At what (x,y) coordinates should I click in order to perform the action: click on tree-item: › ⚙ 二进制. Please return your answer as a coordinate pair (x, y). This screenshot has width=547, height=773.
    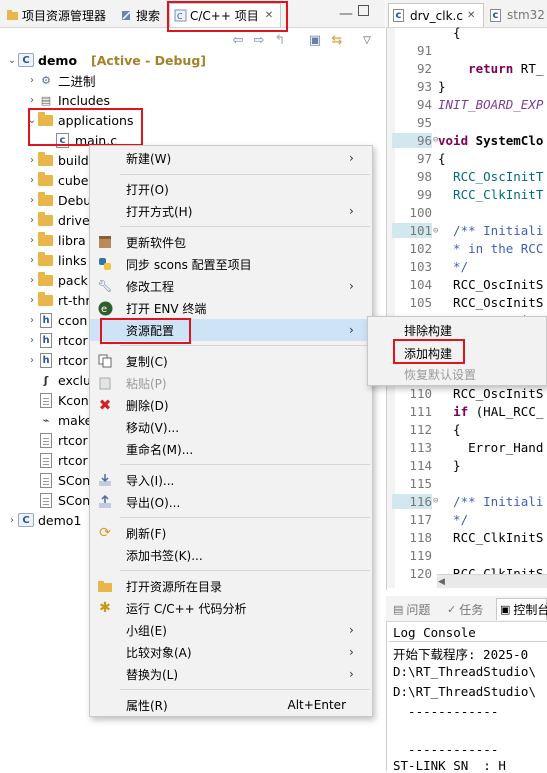
    Looking at the image, I should click on (61, 80).